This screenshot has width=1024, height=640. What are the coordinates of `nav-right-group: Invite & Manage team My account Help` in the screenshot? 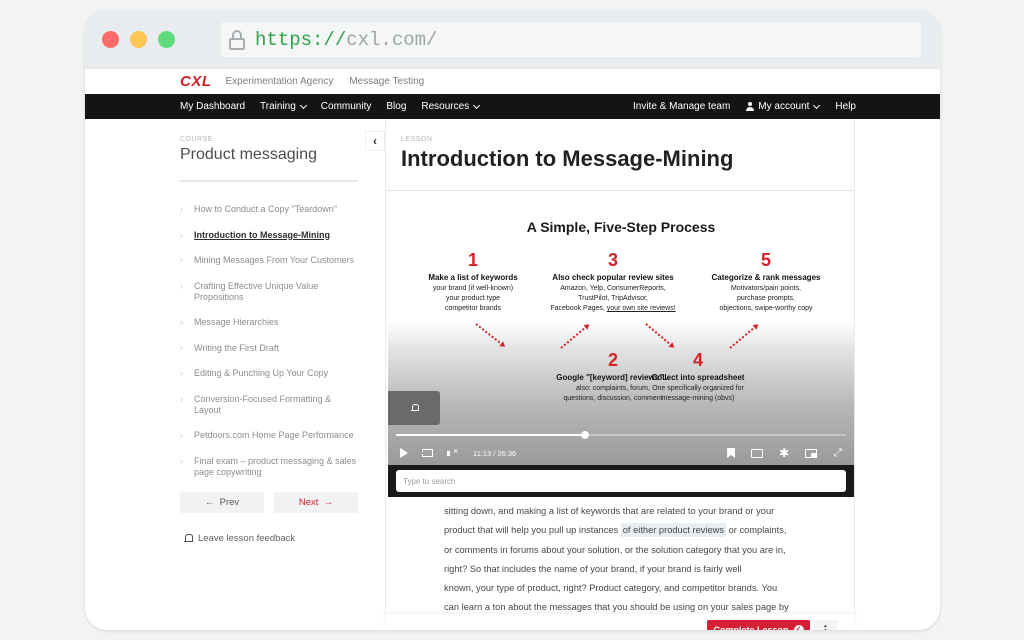 It's located at (778, 106).